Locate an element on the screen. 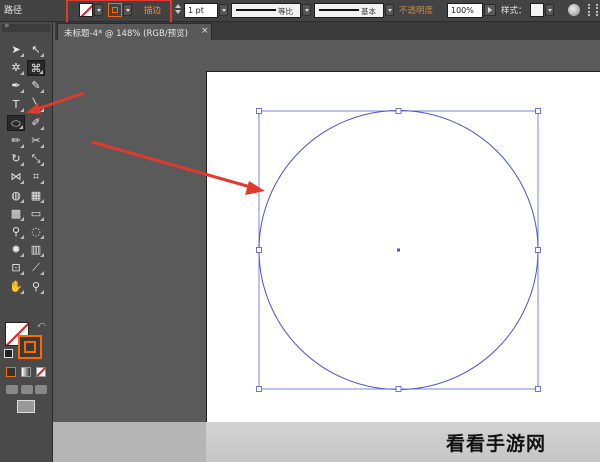 The width and height of the screenshot is (600, 462). handle-bottom-right is located at coordinates (538, 389).